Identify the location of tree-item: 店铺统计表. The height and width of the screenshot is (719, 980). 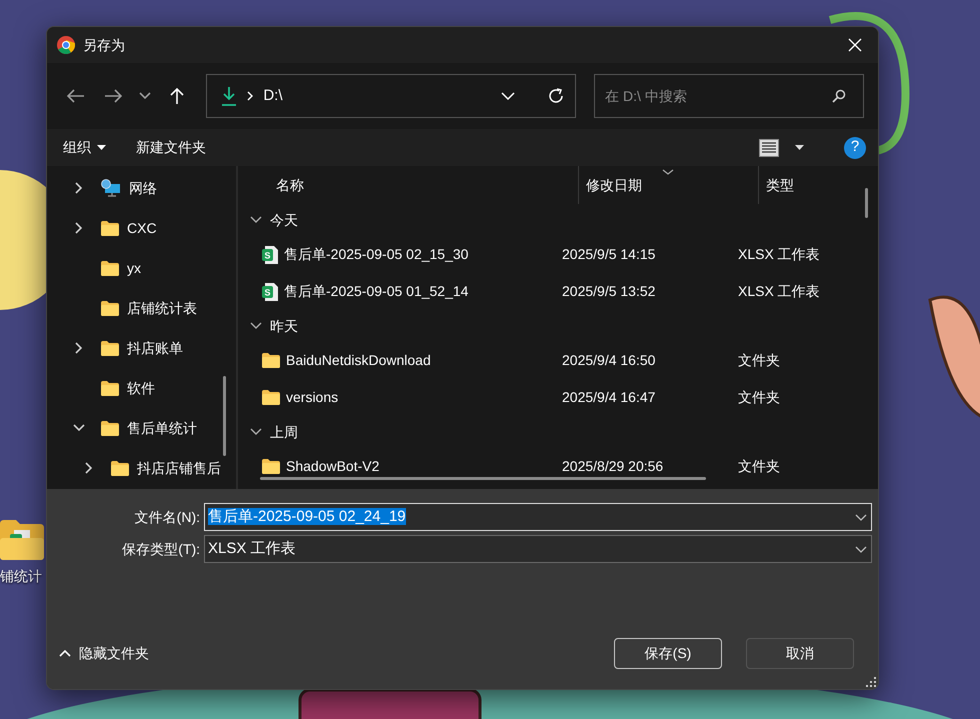
(162, 308).